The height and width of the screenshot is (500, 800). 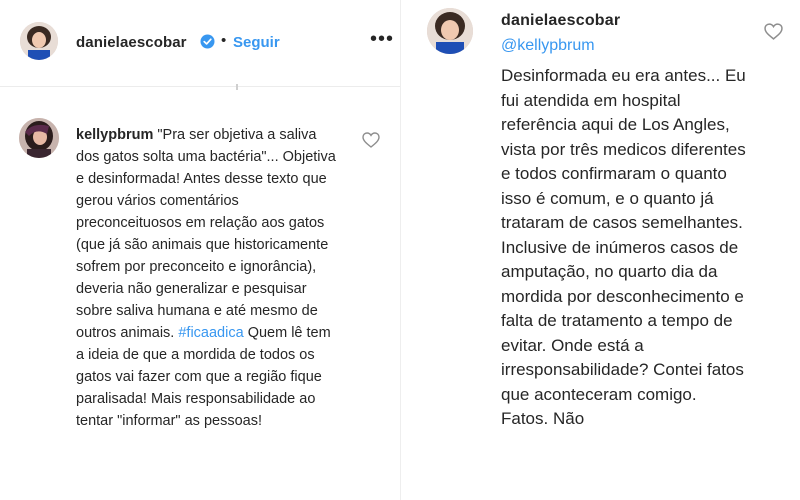 I want to click on commenter-username: kellypbrum, so click(x=114, y=135).